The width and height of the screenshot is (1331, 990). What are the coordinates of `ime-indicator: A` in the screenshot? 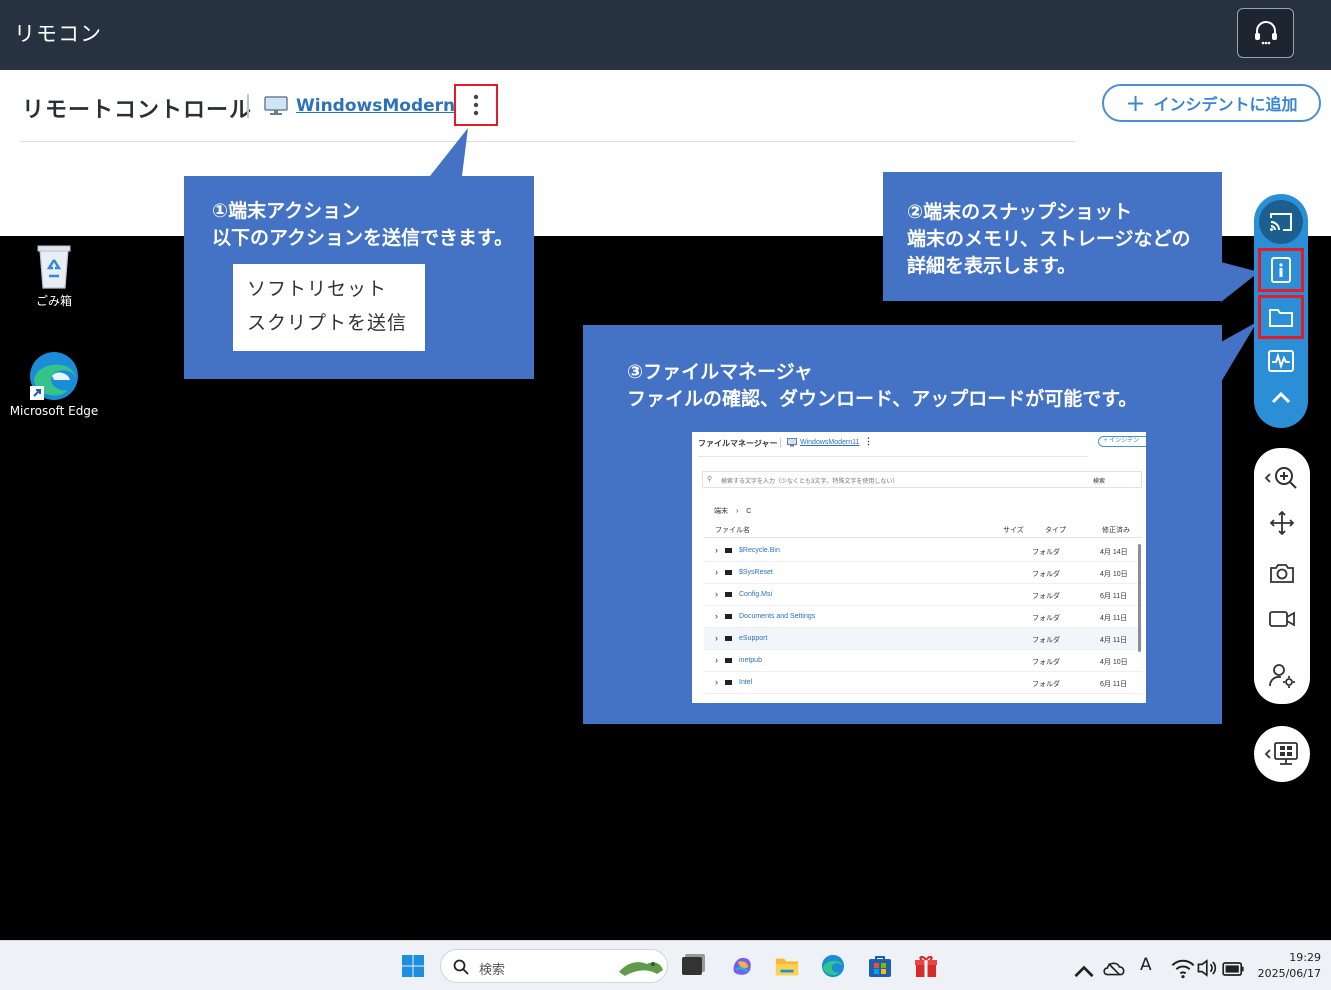 It's located at (1146, 965).